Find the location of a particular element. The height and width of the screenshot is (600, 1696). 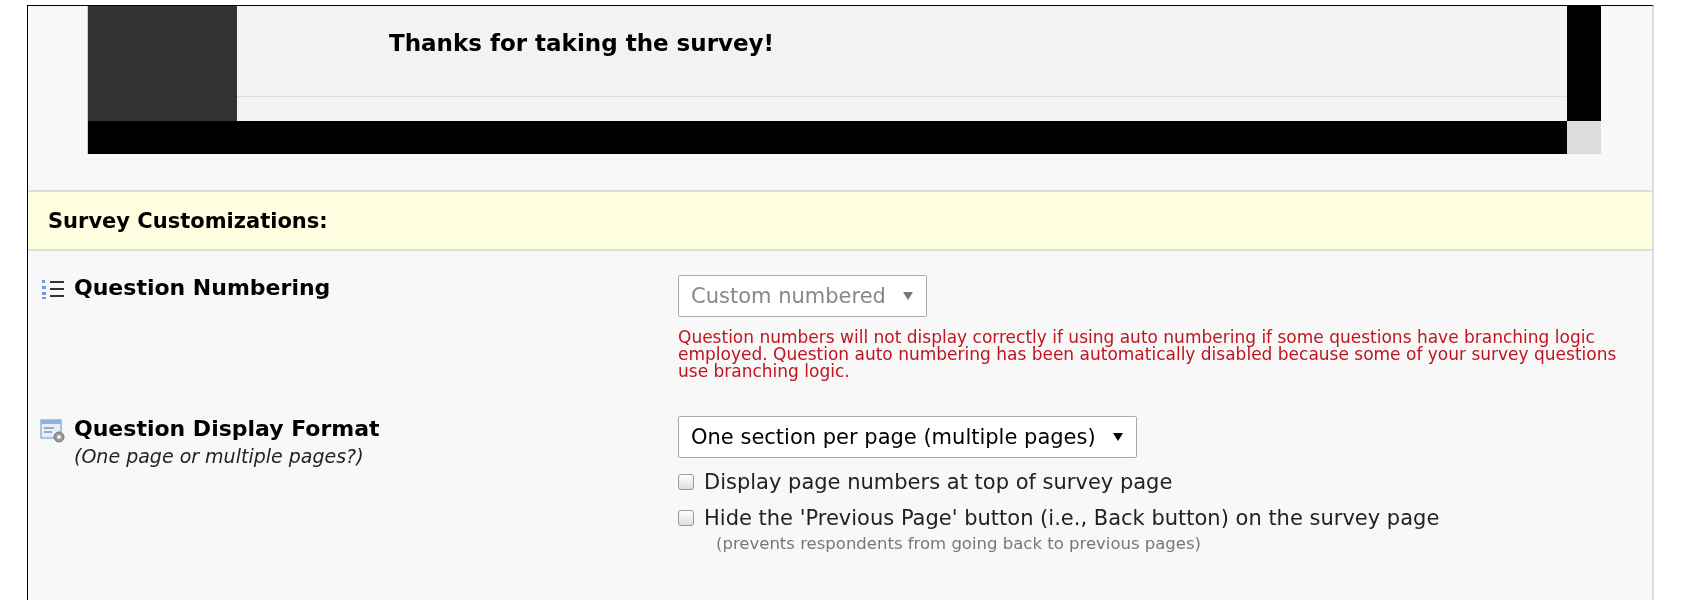

form-settings-icon is located at coordinates (53, 431).